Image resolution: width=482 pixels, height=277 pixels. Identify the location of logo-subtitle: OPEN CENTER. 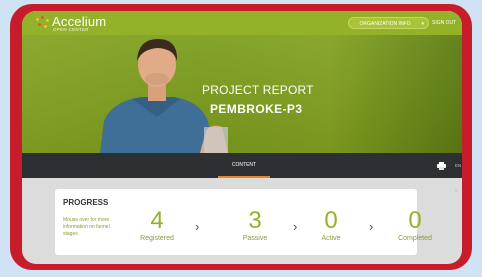
(71, 29).